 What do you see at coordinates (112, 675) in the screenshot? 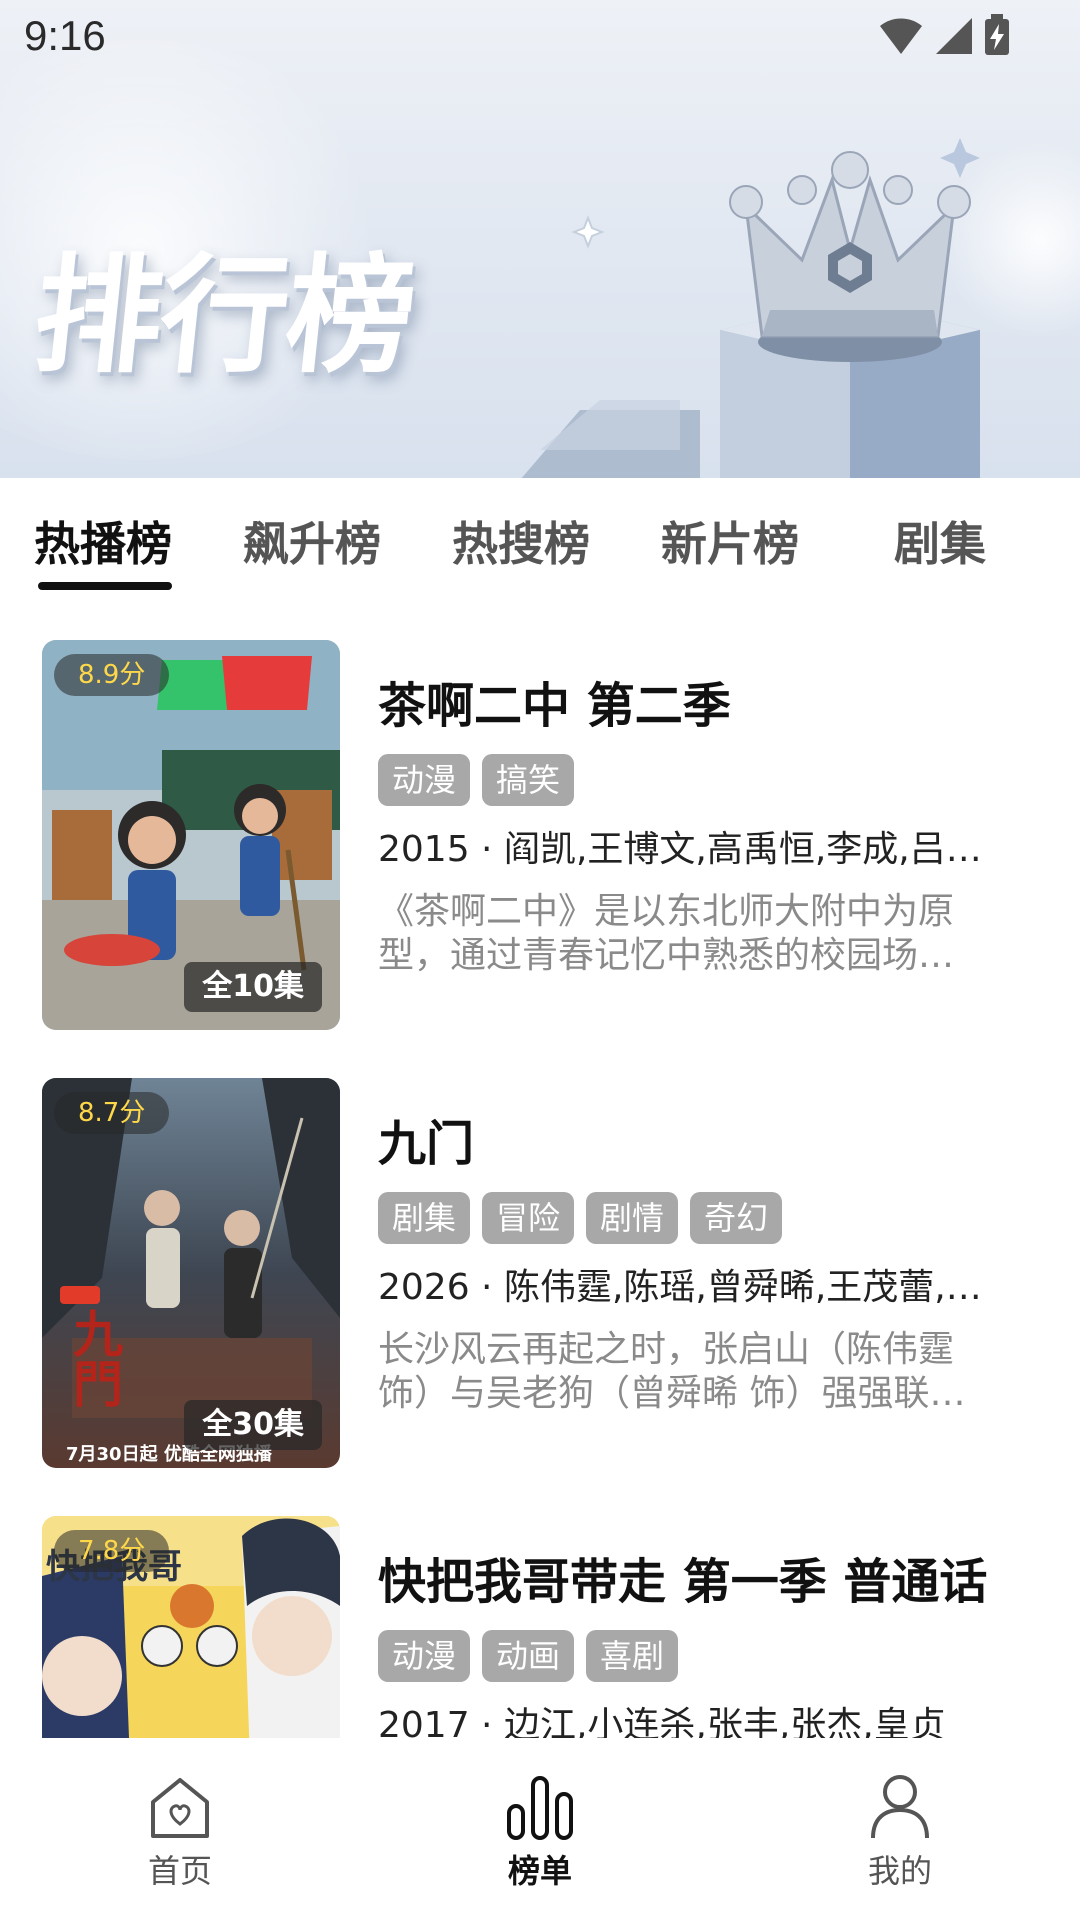
I see `score-badge: 8.9分` at bounding box center [112, 675].